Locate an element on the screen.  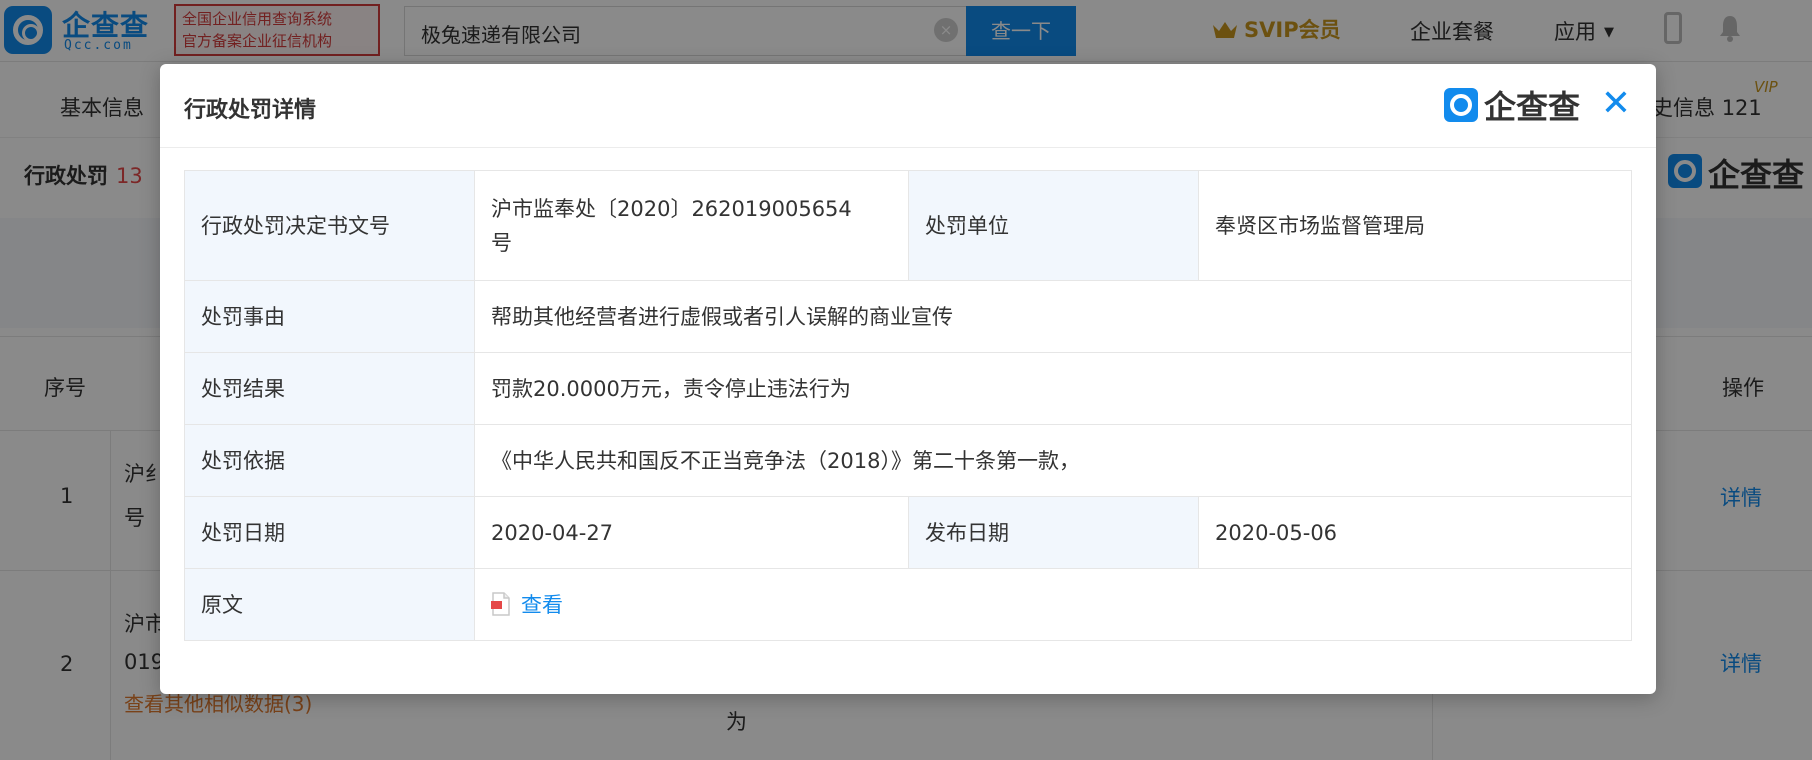
basis-value: 《中华人民共和国反不正当竞争法（2018）》第二十条第一款， is located at coordinates (1053, 460).